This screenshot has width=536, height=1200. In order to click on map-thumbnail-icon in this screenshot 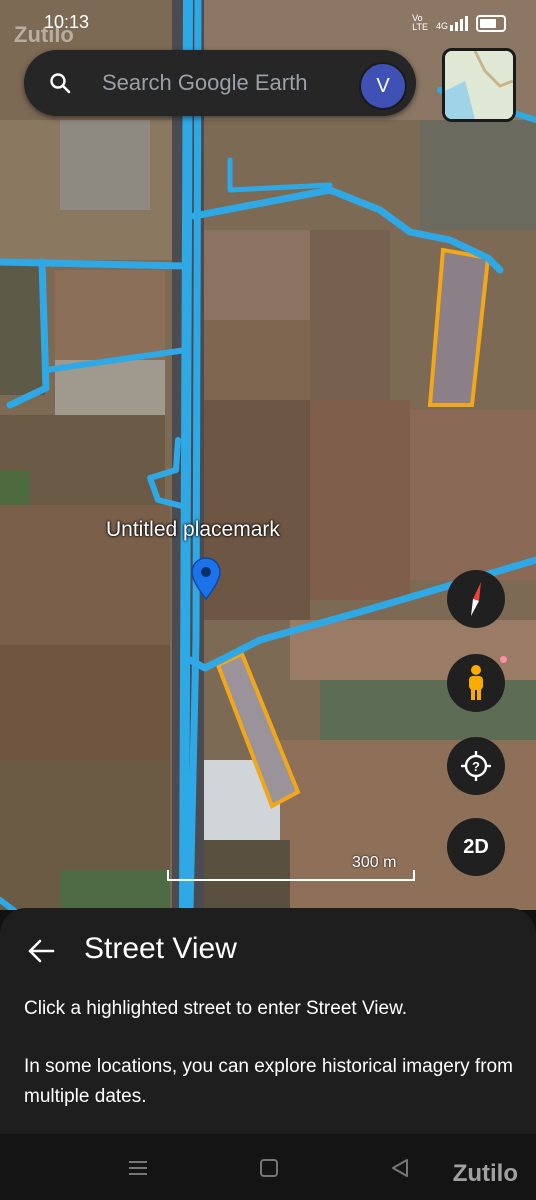, I will do `click(479, 85)`.